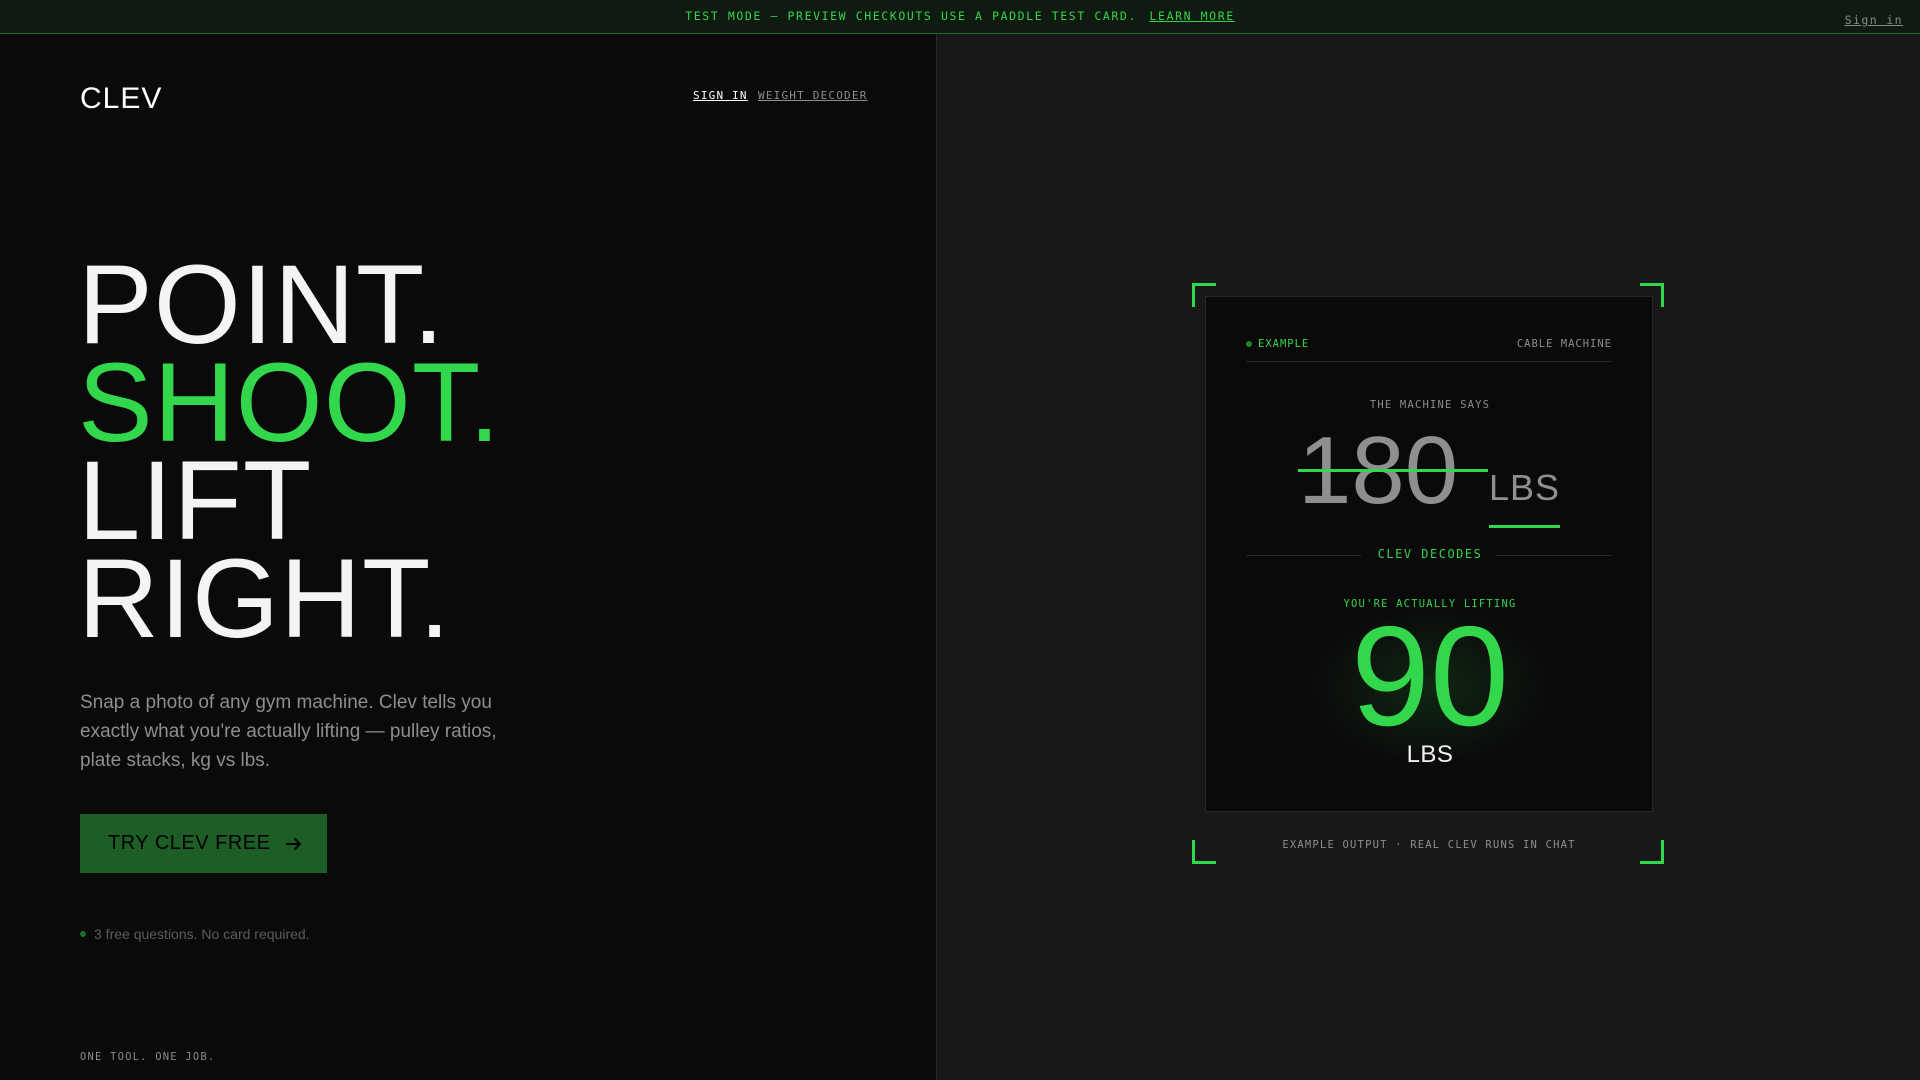 The height and width of the screenshot is (1080, 1920). What do you see at coordinates (294, 843) in the screenshot?
I see `arrow-right-icon` at bounding box center [294, 843].